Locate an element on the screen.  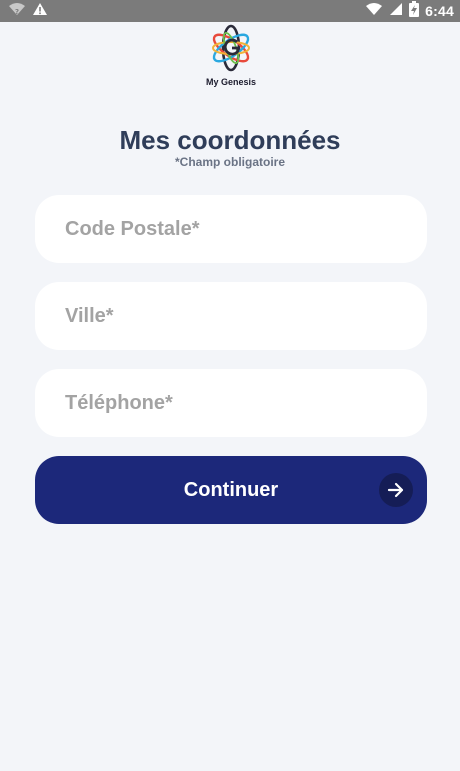
warning-icon is located at coordinates (40, 11).